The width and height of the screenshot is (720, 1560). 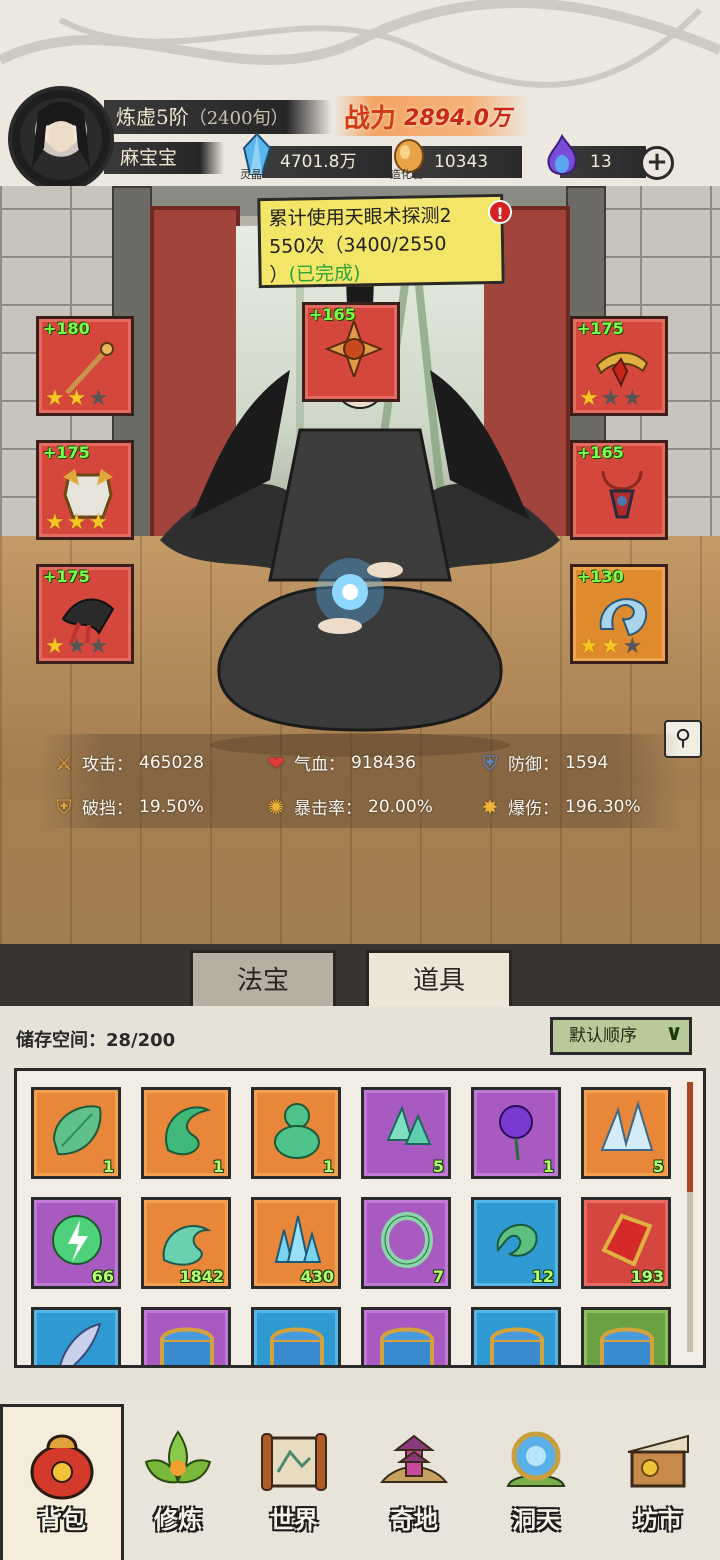 I want to click on nav-market: 坊市, so click(x=658, y=1484).